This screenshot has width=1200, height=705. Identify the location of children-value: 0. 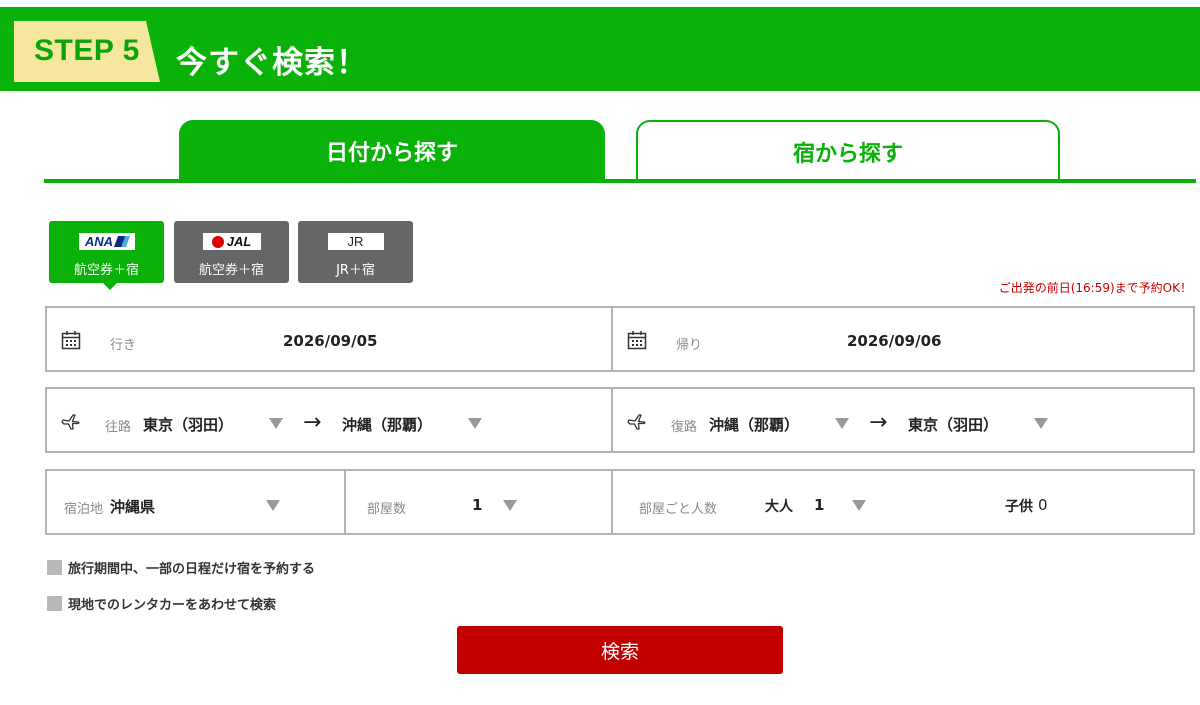
(1043, 505).